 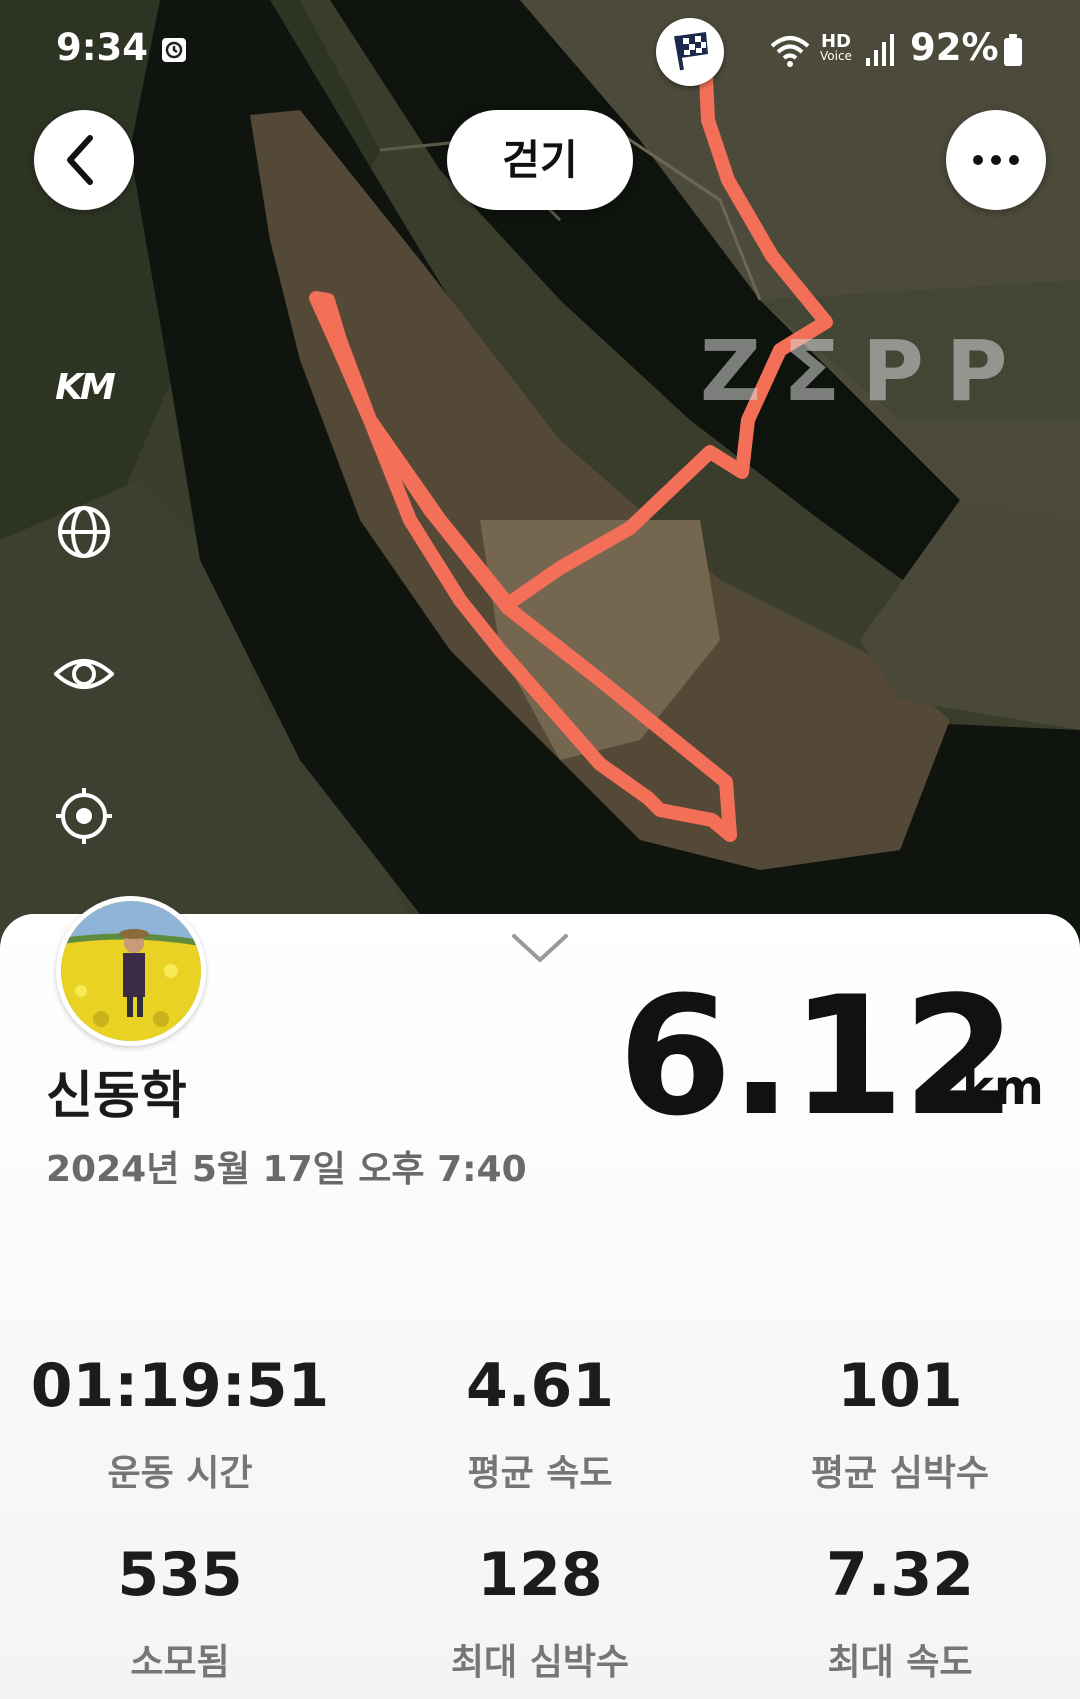 I want to click on distance-value: 6.12, so click(x=817, y=1056).